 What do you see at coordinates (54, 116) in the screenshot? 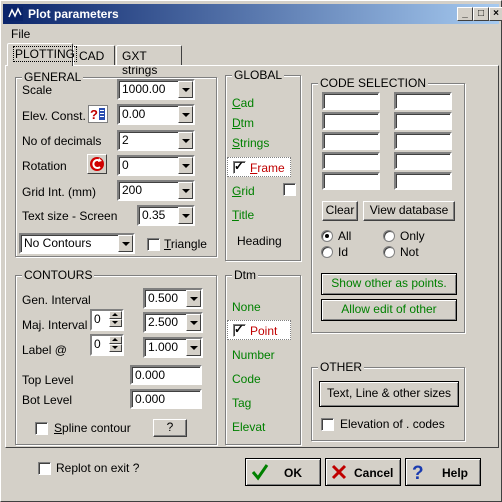
I see `elev-const-label: Elev. Const.` at bounding box center [54, 116].